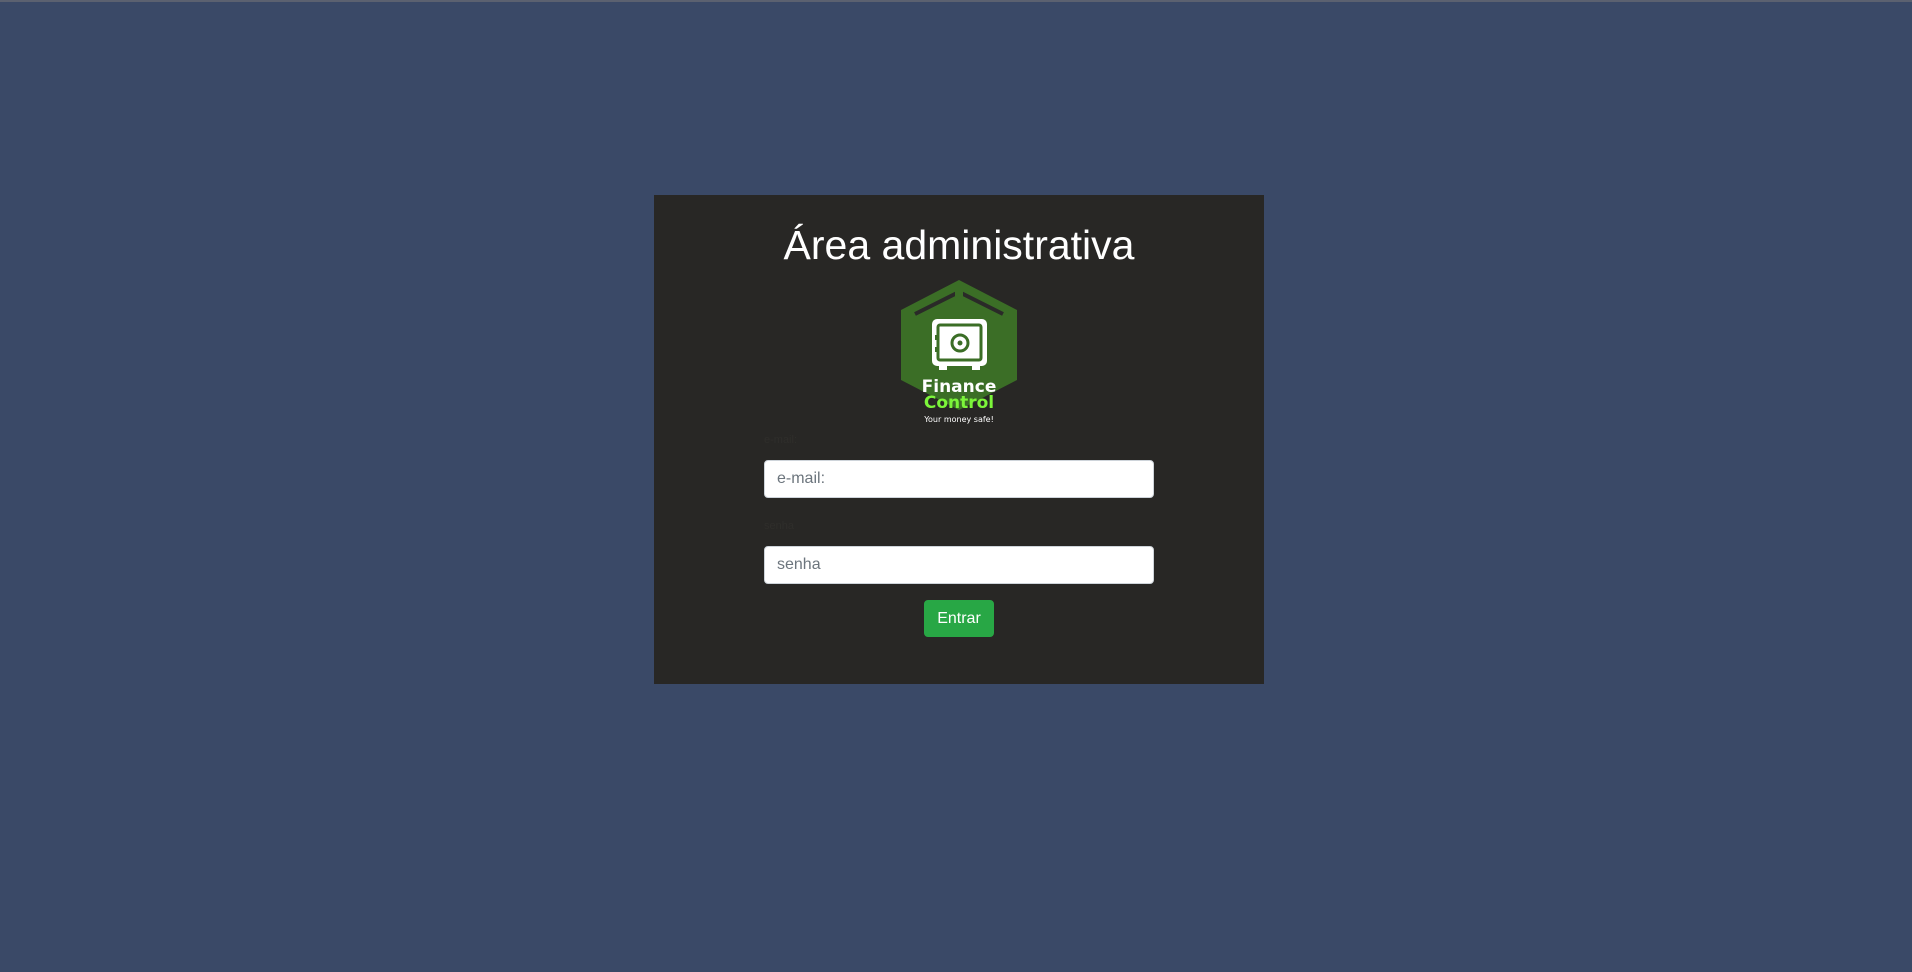  What do you see at coordinates (959, 245) in the screenshot?
I see `page-title: Área administrativa` at bounding box center [959, 245].